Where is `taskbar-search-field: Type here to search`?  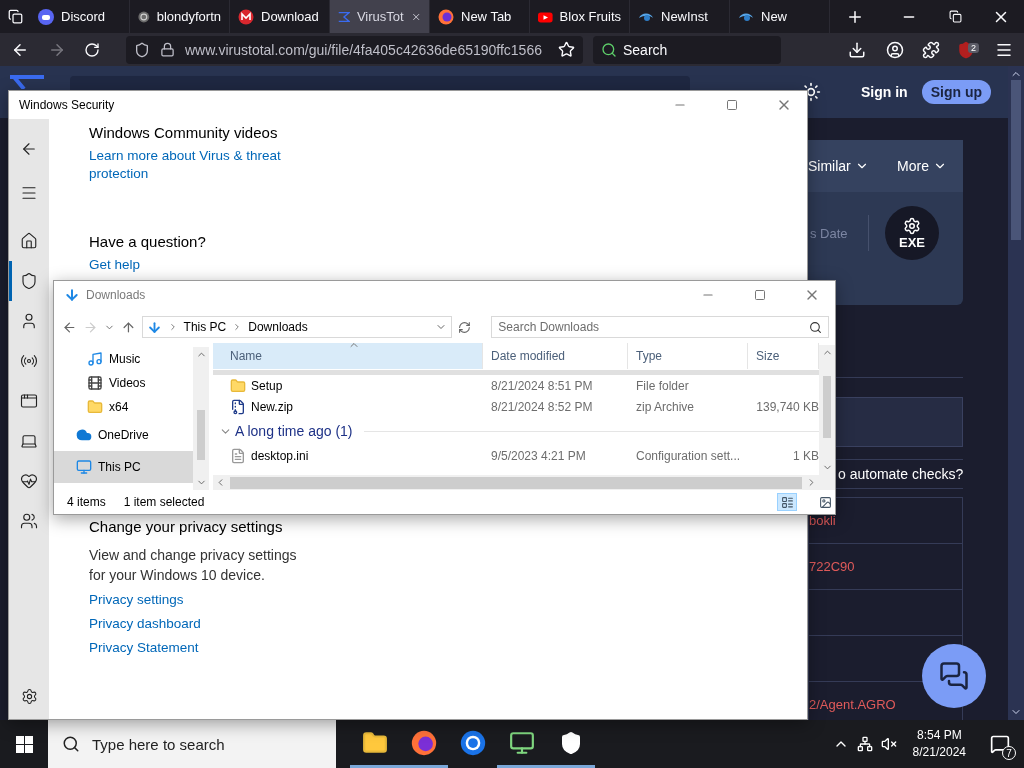 taskbar-search-field: Type here to search is located at coordinates (192, 744).